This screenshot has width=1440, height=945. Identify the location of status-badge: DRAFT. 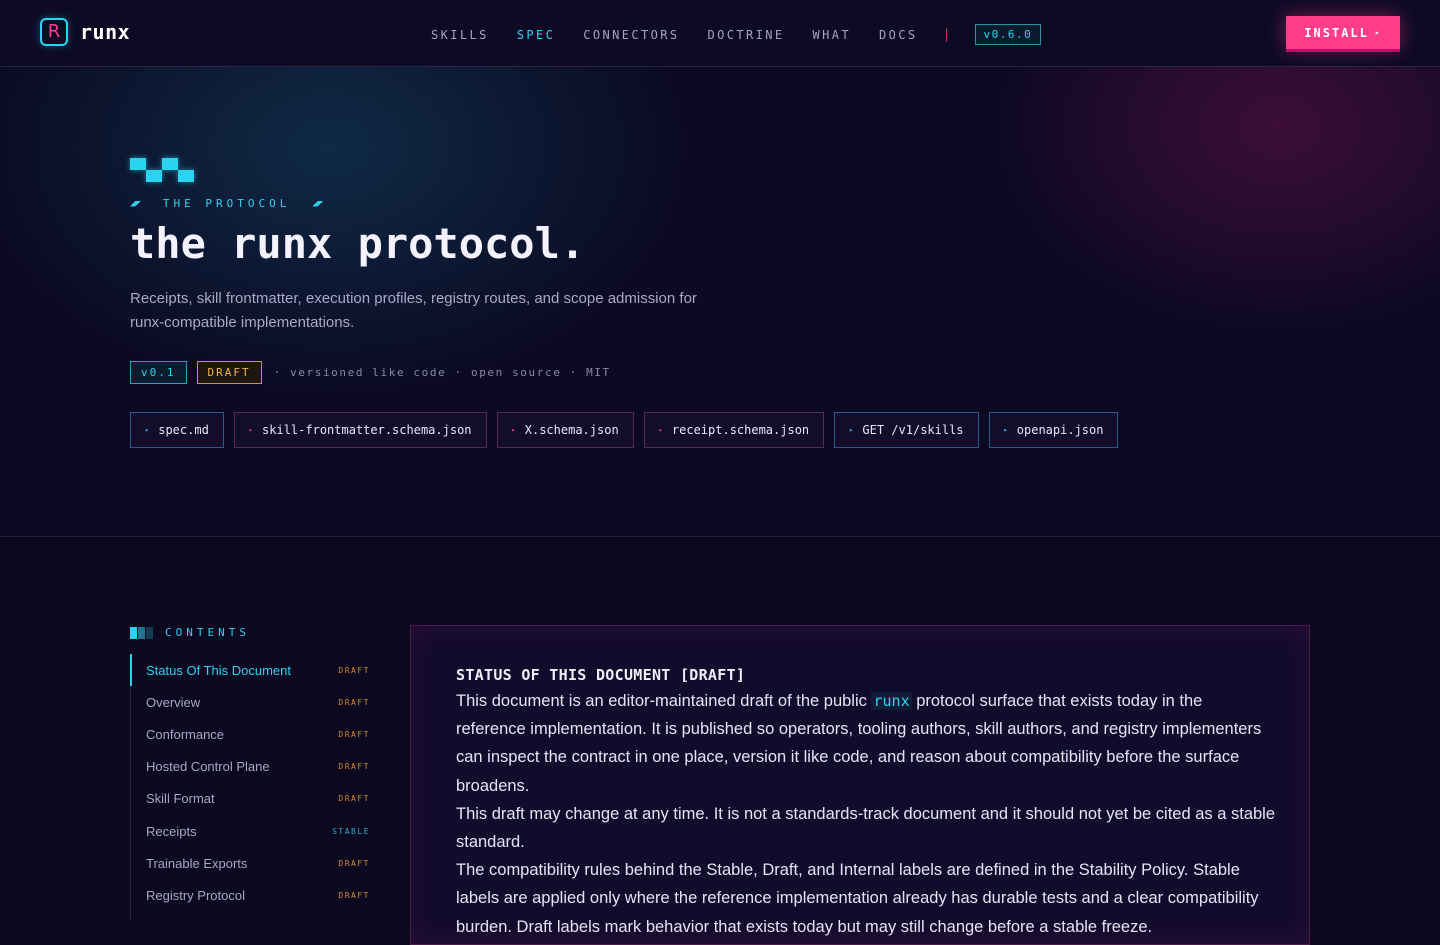
(229, 372).